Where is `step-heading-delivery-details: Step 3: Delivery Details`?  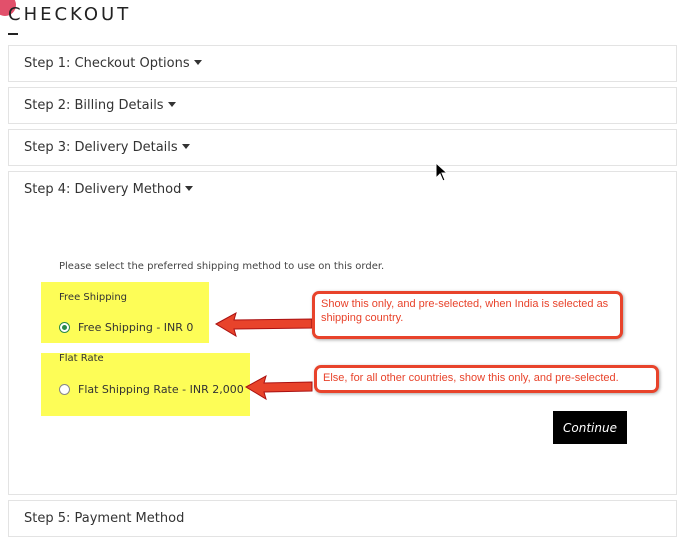
step-heading-delivery-details: Step 3: Delivery Details is located at coordinates (107, 147).